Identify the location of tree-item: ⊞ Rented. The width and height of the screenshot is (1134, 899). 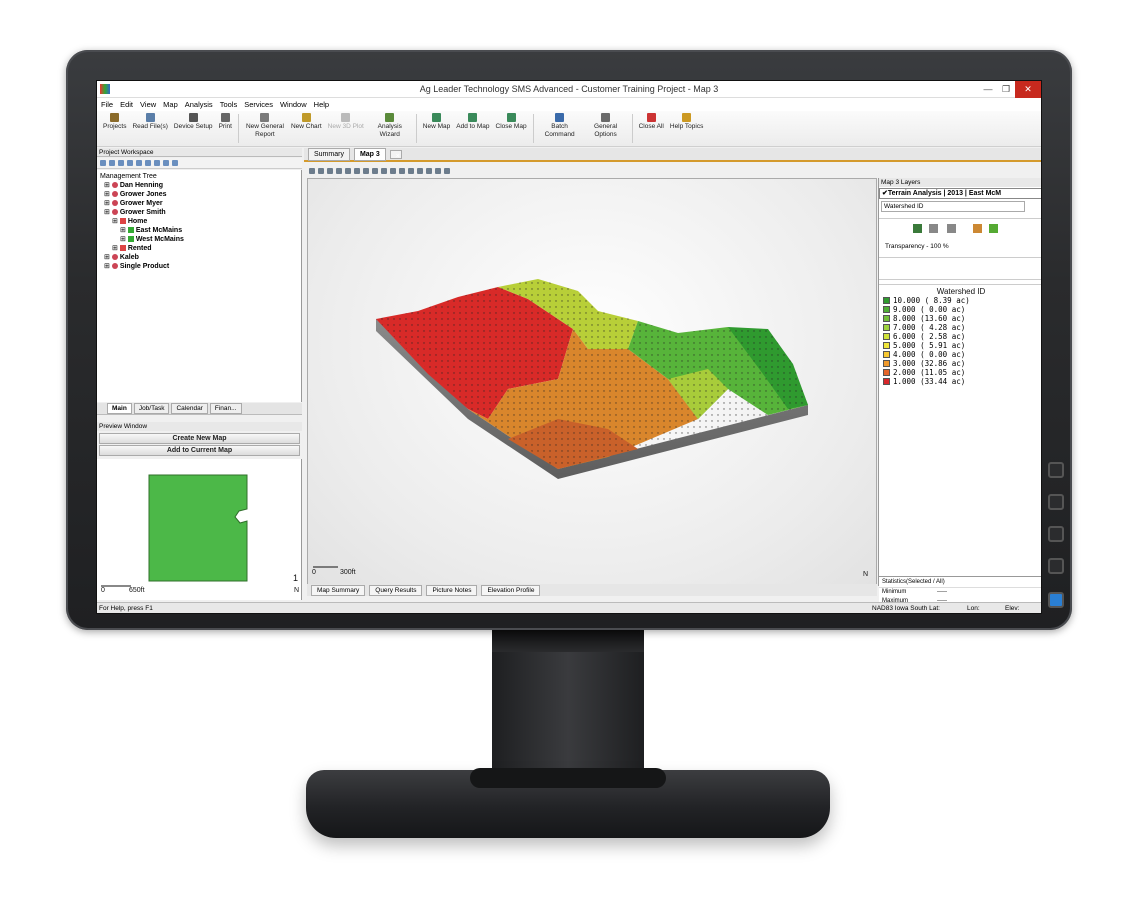
(199, 248).